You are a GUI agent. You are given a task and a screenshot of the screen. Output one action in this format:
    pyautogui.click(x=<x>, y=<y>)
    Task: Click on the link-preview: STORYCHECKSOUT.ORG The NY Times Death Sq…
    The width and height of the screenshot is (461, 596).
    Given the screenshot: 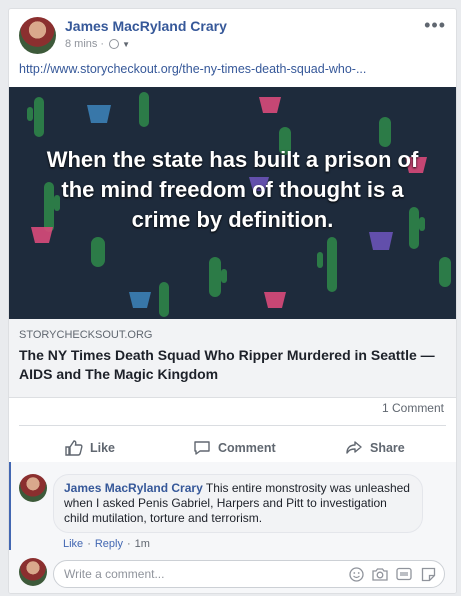 What is the action you would take?
    pyautogui.click(x=232, y=358)
    